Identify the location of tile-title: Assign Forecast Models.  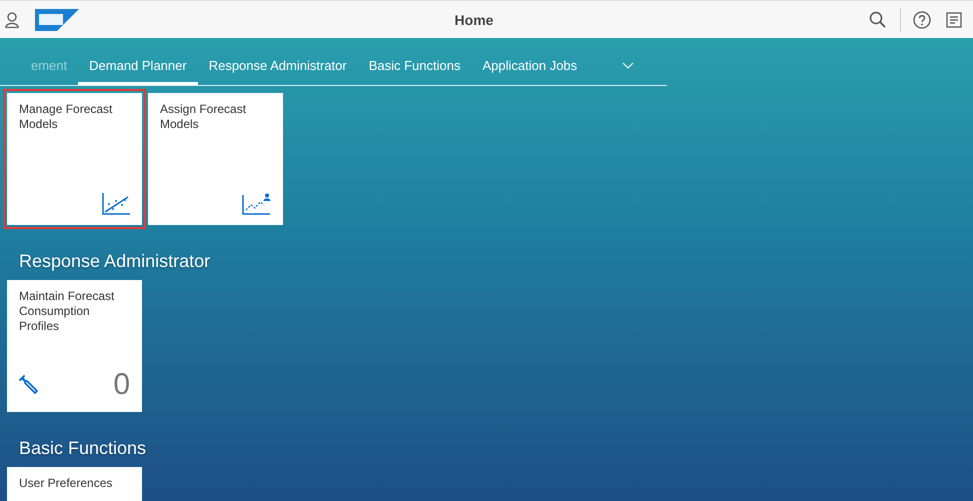
(204, 117).